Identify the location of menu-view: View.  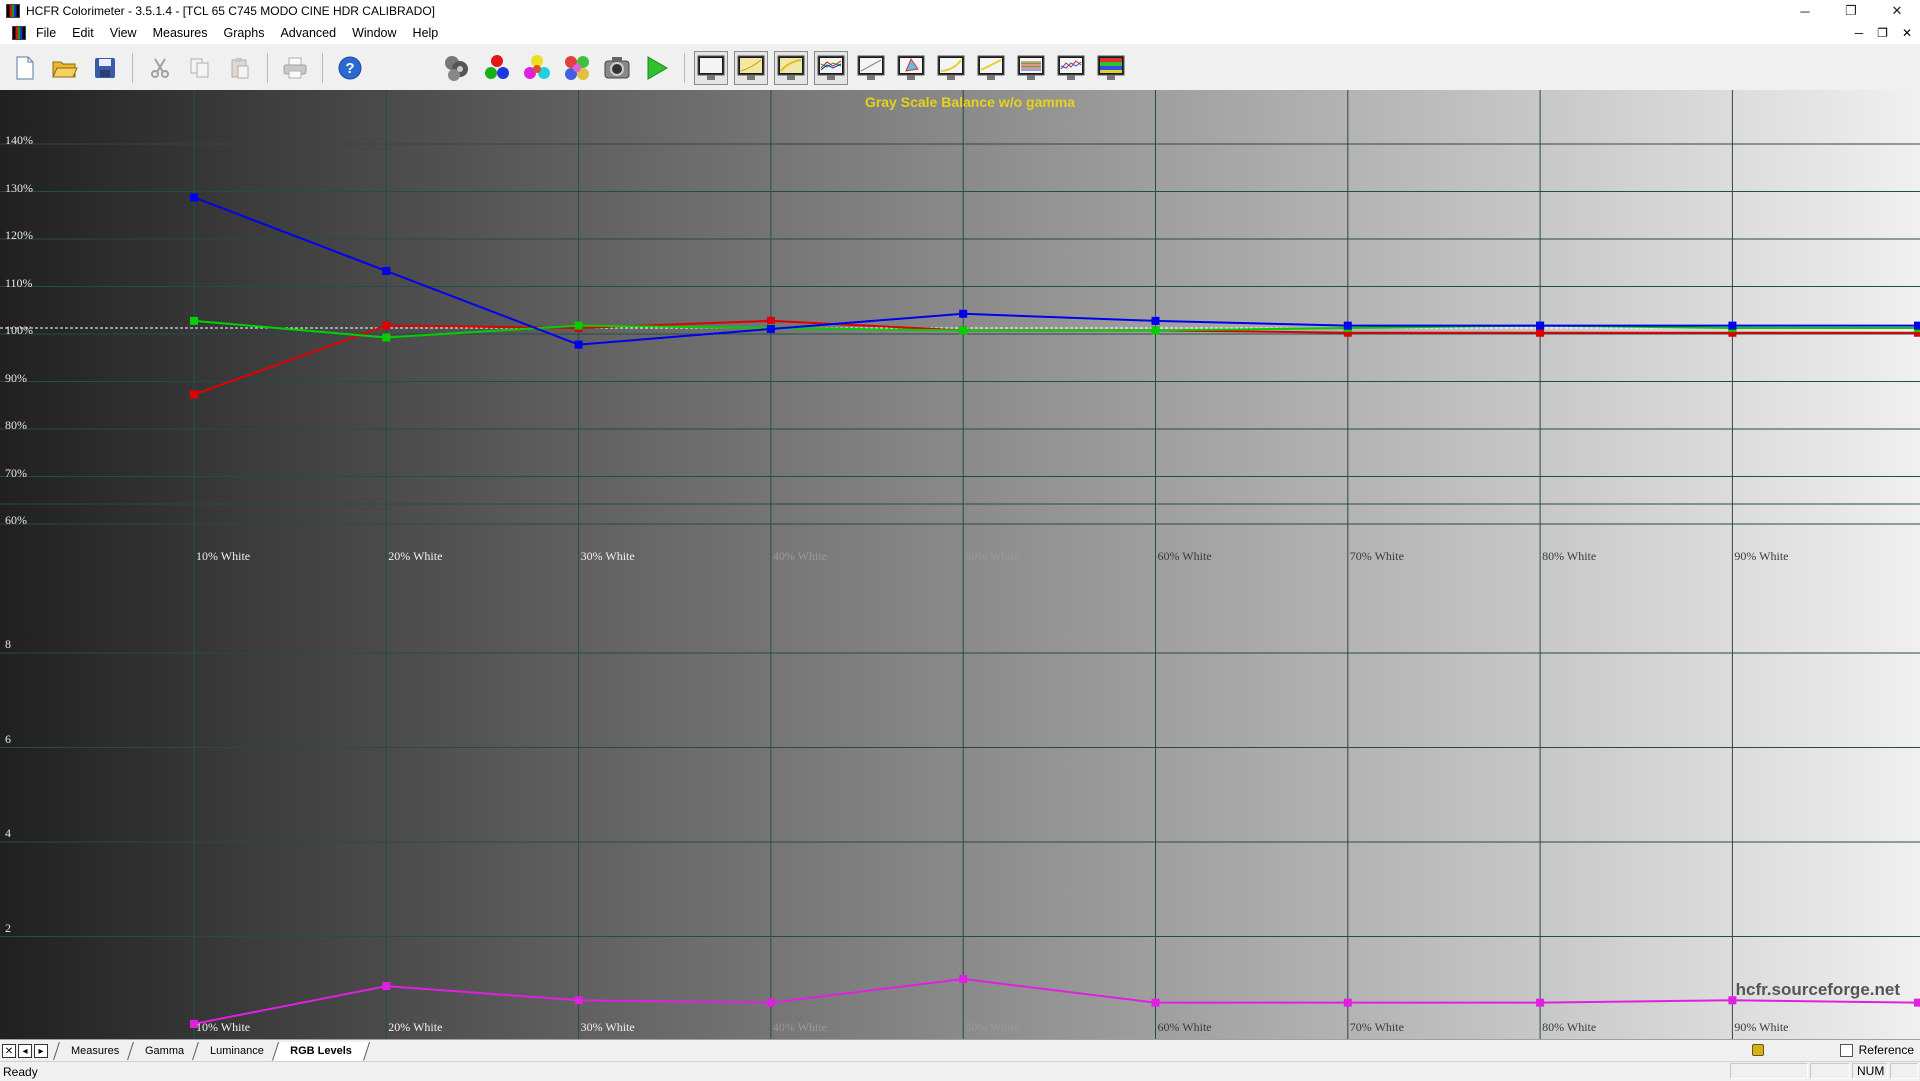
(125, 33).